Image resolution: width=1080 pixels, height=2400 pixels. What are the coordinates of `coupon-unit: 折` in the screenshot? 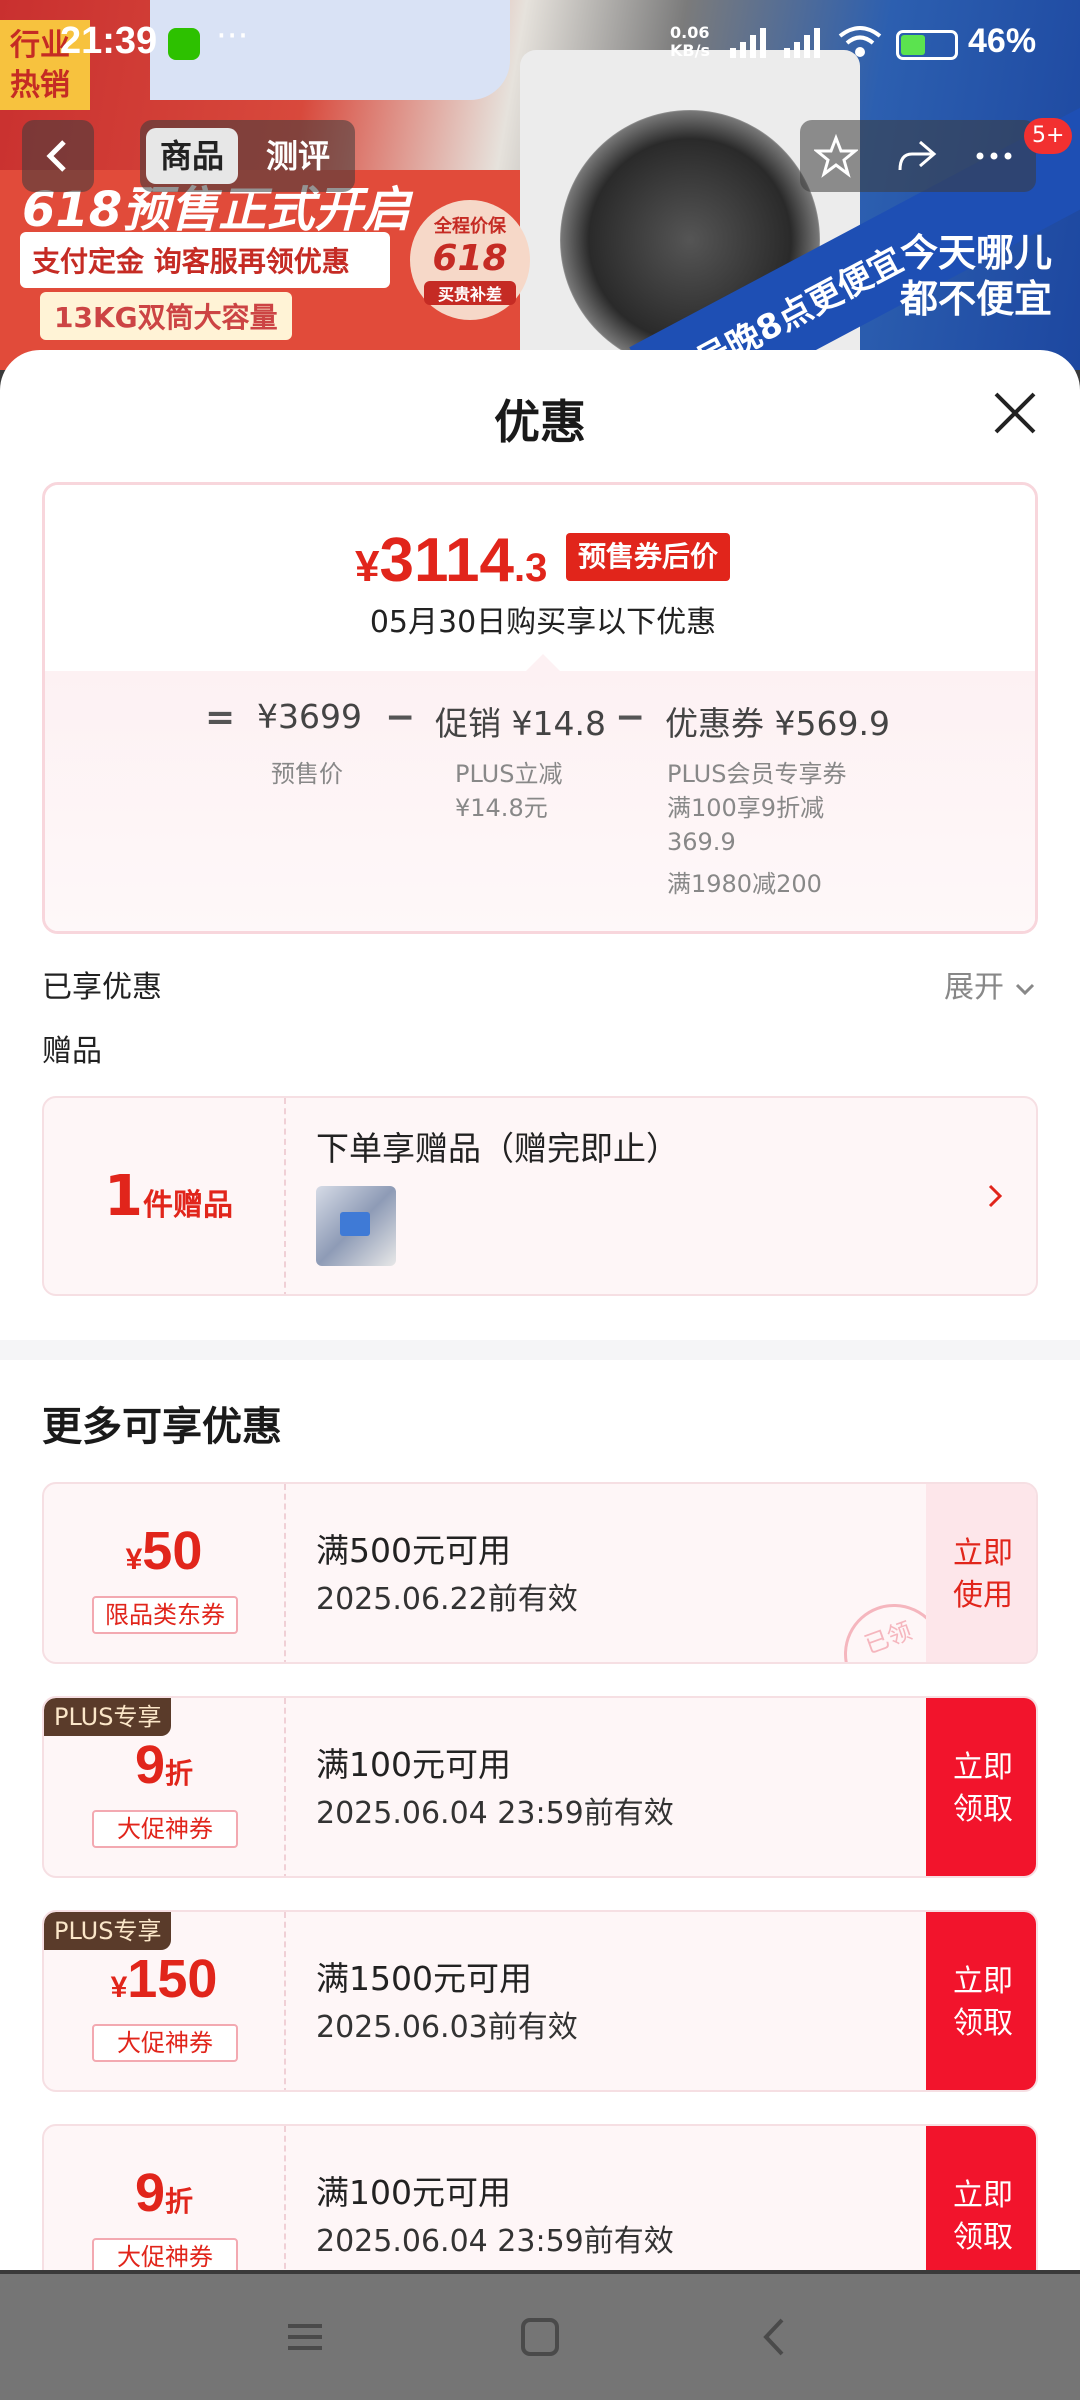 It's located at (179, 1773).